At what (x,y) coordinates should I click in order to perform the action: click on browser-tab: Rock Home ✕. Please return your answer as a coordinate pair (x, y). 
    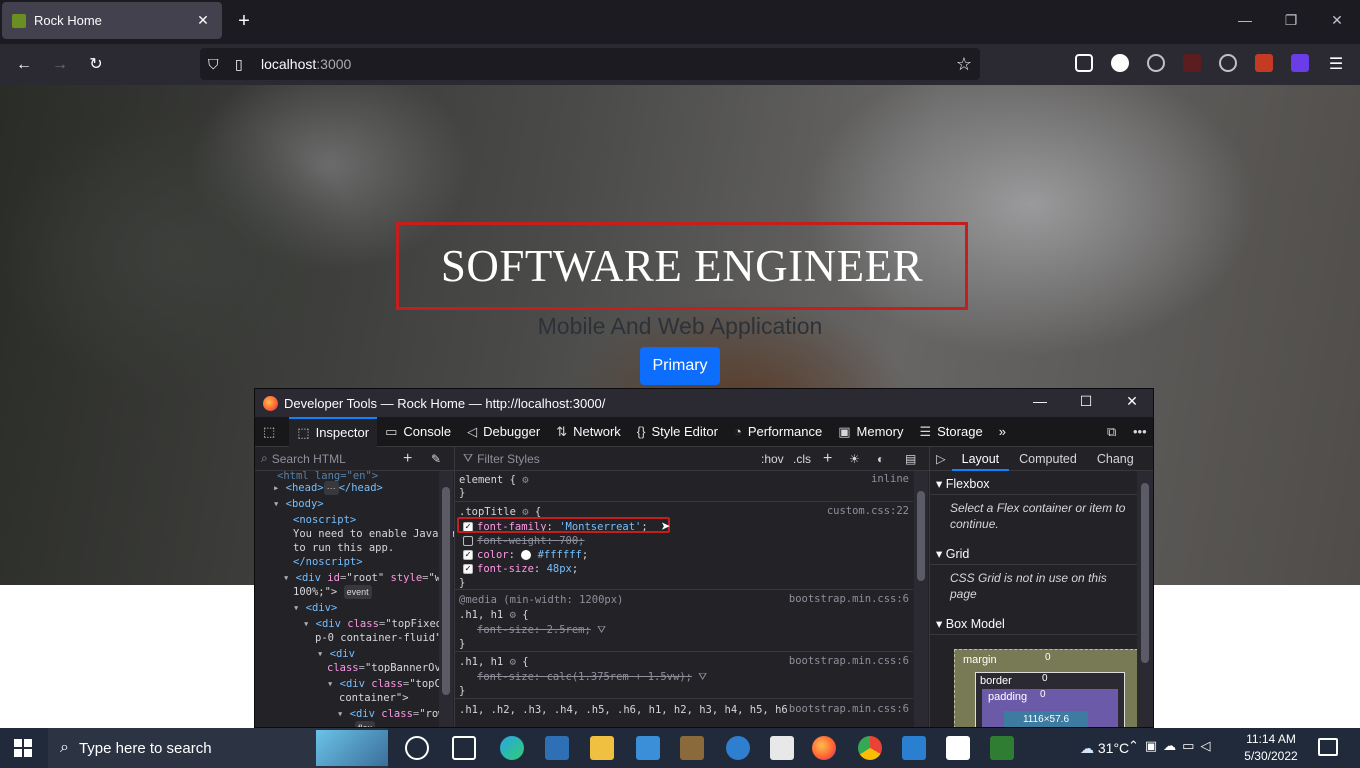
    Looking at the image, I should click on (112, 20).